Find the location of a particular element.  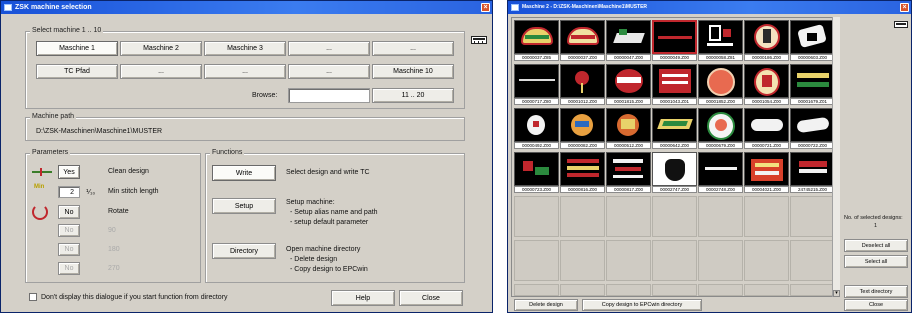

directory-desc-line1: - Delete design is located at coordinates (314, 259).